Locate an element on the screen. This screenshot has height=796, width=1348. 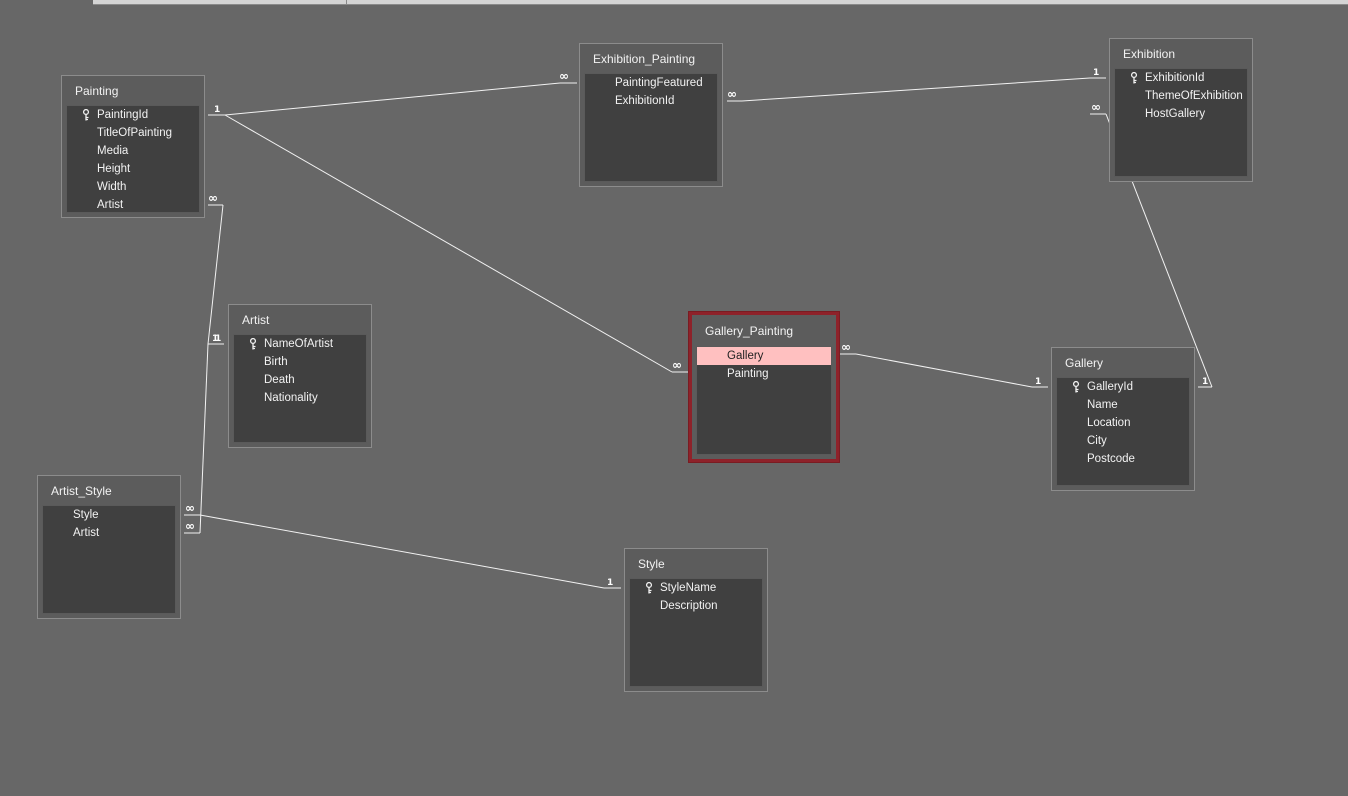
field-painting: Painting is located at coordinates (764, 374).